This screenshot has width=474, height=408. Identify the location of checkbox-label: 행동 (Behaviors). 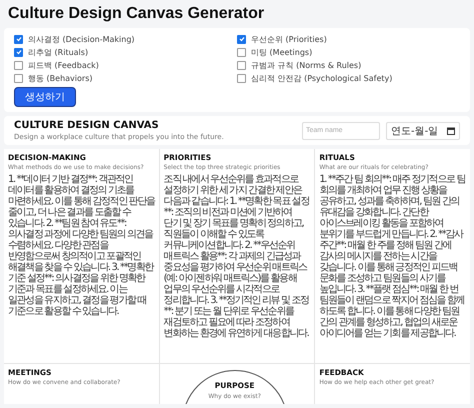
(60, 78).